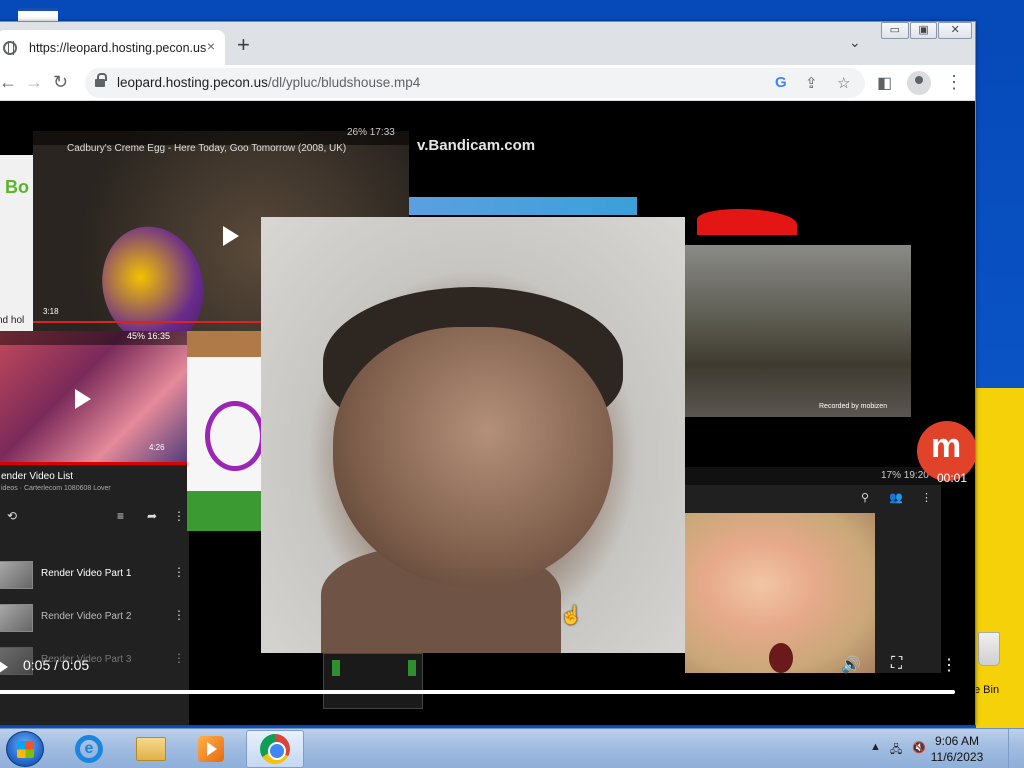 This screenshot has height=768, width=1024. What do you see at coordinates (56, 665) in the screenshot?
I see `player-time-display: 0:05 / 0:05` at bounding box center [56, 665].